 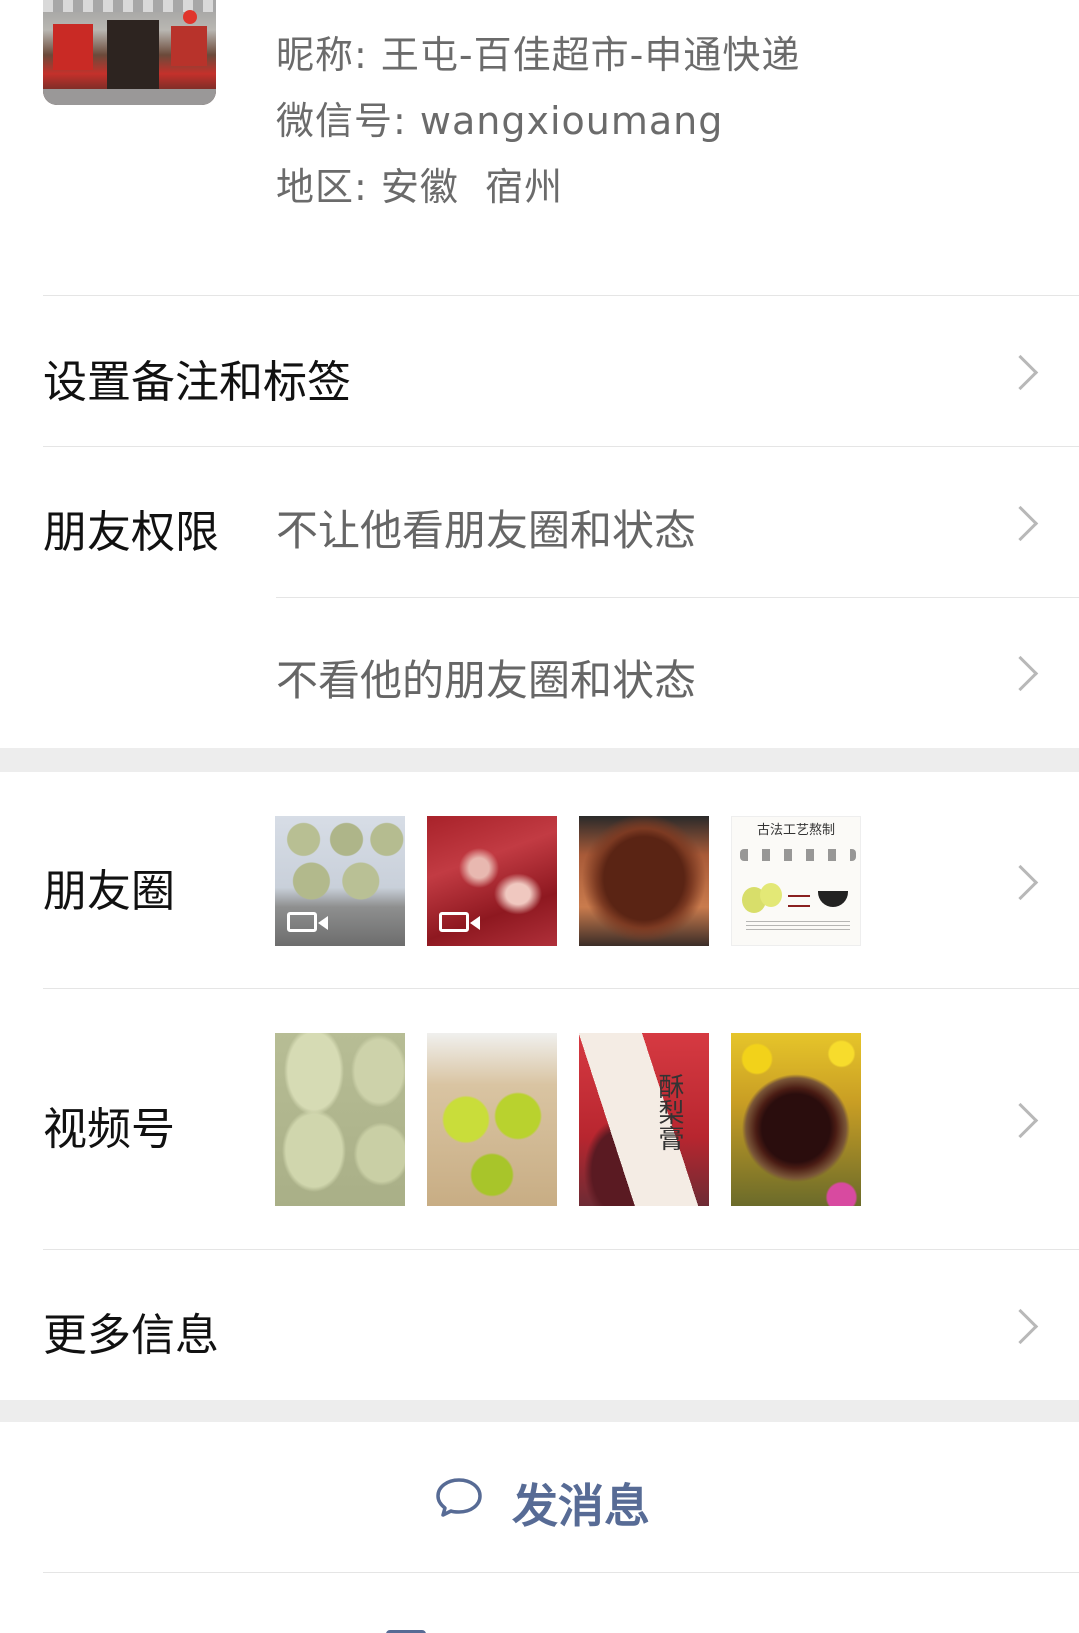 What do you see at coordinates (669, 1112) in the screenshot?
I see `box-text: 酥梨膏` at bounding box center [669, 1112].